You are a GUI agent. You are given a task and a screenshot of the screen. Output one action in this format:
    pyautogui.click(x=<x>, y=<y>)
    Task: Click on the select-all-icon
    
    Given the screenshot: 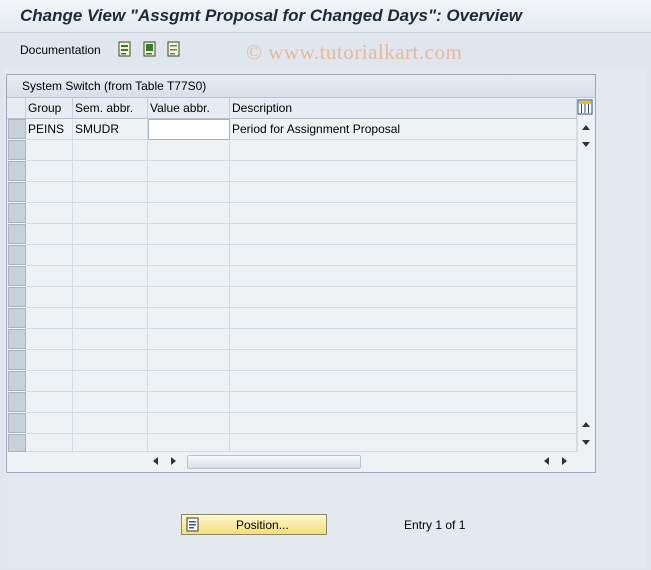 What is the action you would take?
    pyautogui.click(x=125, y=49)
    